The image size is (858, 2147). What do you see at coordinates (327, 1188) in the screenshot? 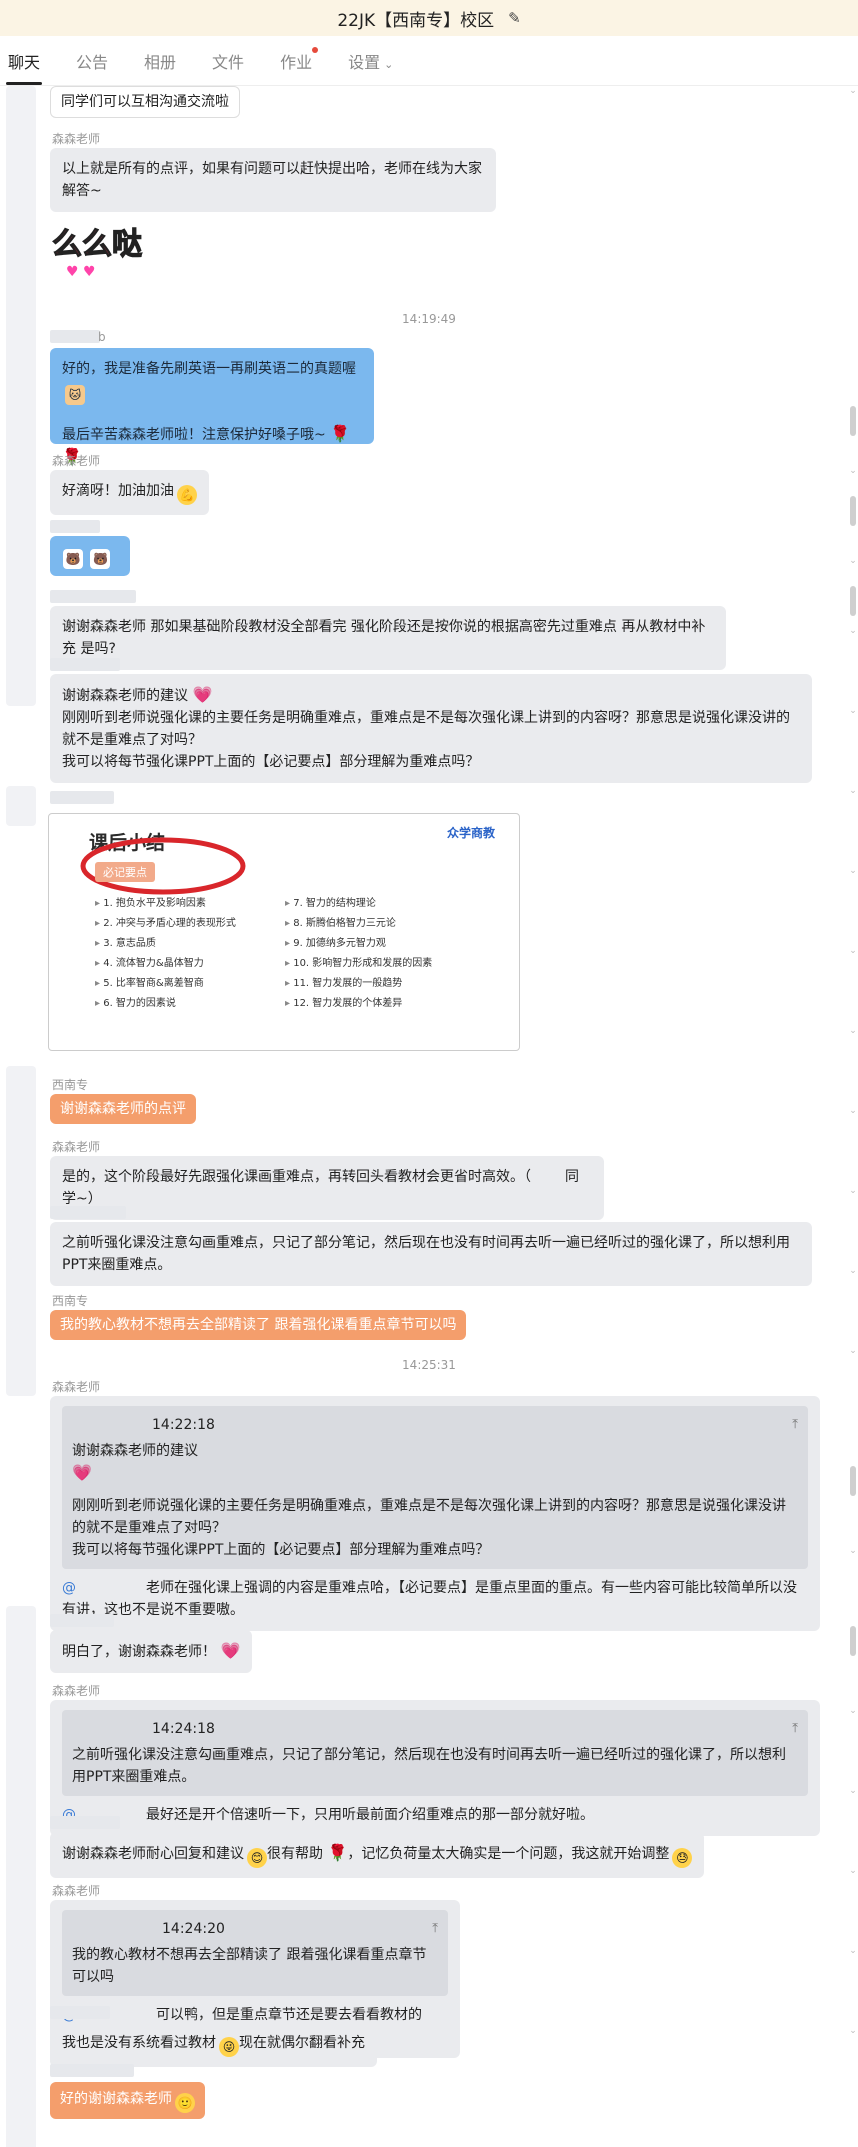
I see `message-bubble: 是的，这个阶段最好先跟强化课画重难点，再转回头看教材会更省时高效。（ 同学~）` at bounding box center [327, 1188].